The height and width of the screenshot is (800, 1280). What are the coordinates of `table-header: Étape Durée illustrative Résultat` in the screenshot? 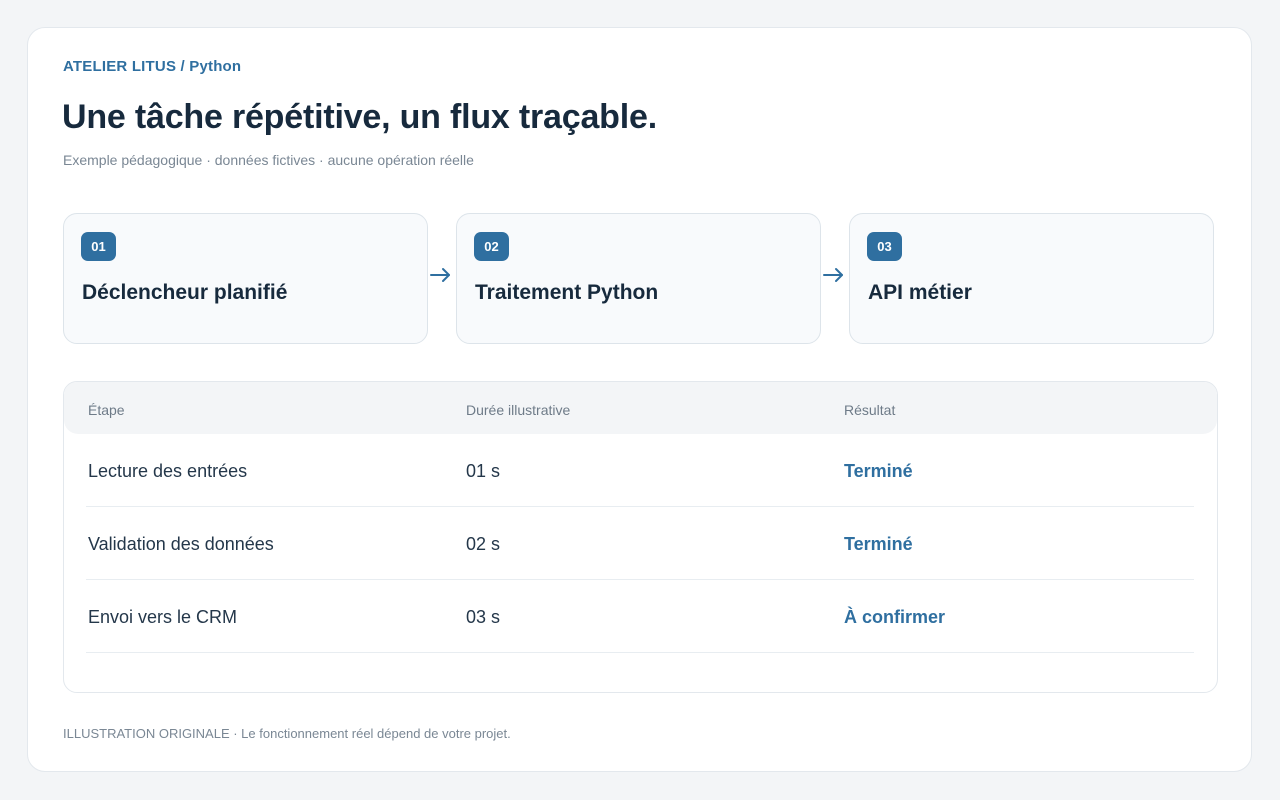 It's located at (640, 408).